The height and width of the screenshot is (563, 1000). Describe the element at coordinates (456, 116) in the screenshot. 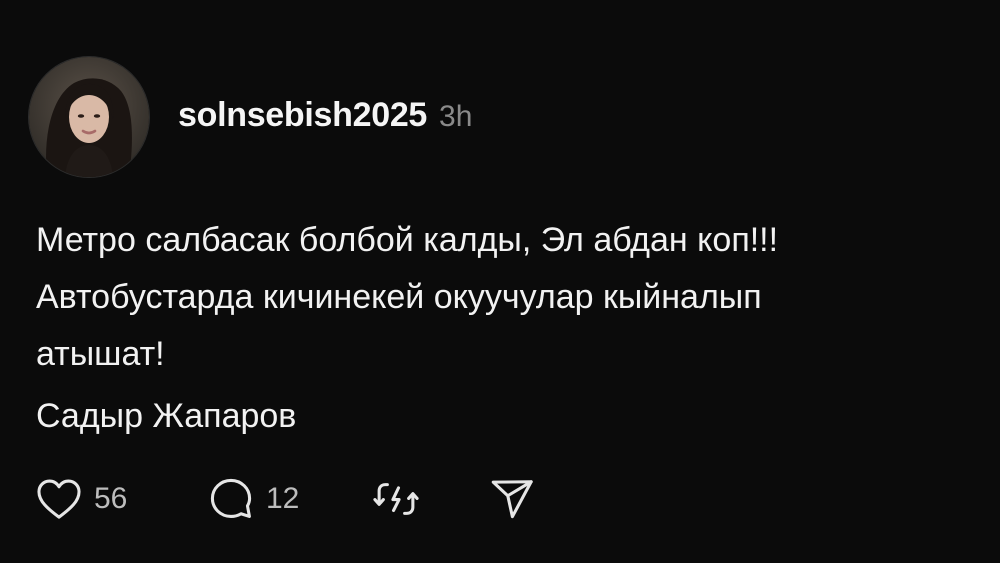

I see `post-timestamp: 3h` at that location.